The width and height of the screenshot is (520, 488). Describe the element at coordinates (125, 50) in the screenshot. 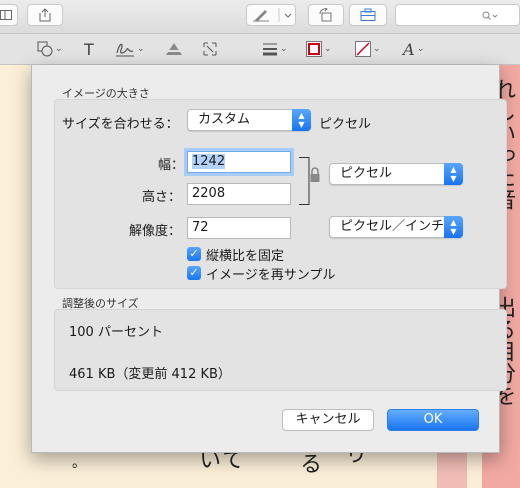

I see `signature-icon` at that location.